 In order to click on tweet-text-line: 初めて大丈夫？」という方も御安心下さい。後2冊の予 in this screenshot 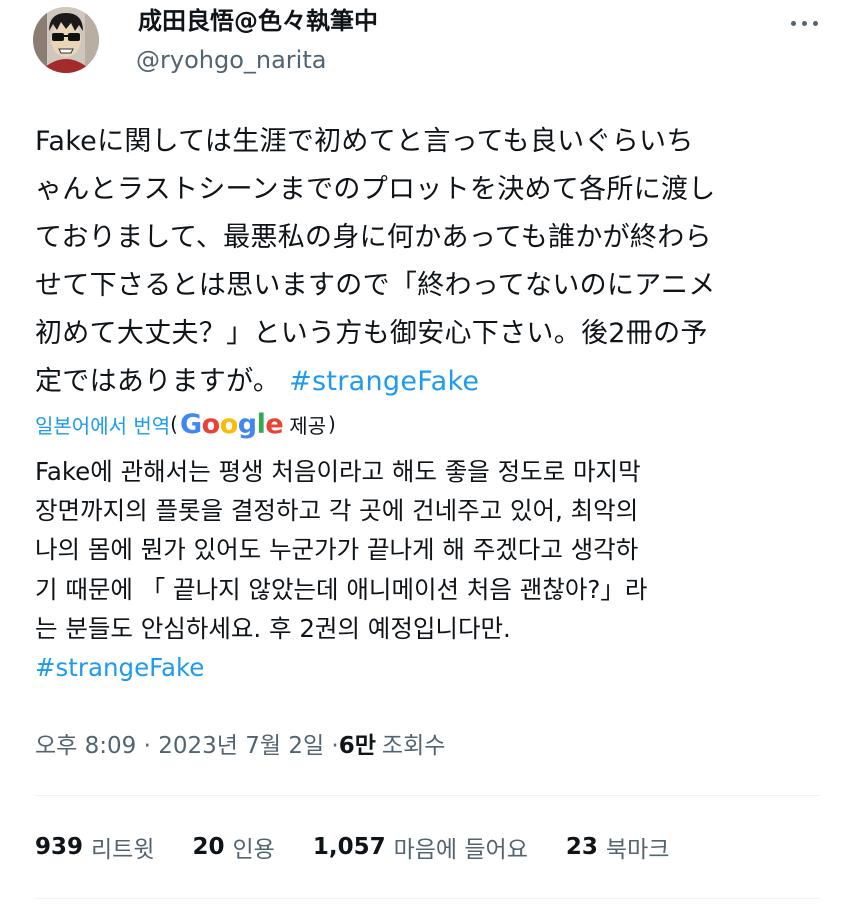, I will do `click(371, 333)`.